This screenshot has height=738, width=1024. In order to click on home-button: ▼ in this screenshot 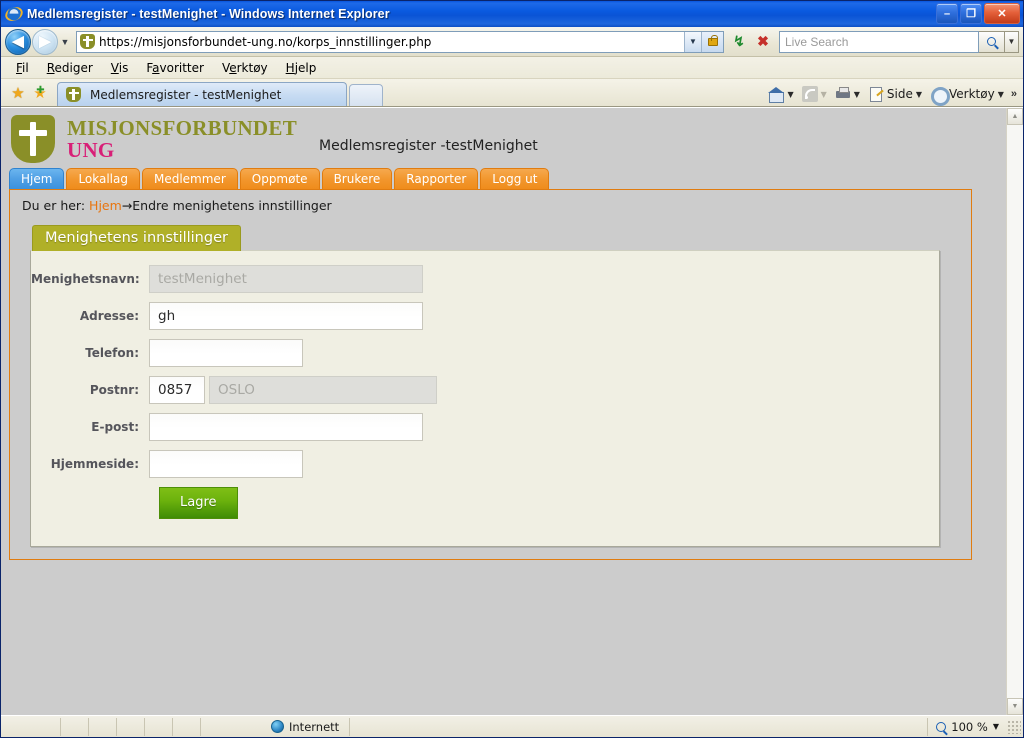, I will do `click(780, 94)`.